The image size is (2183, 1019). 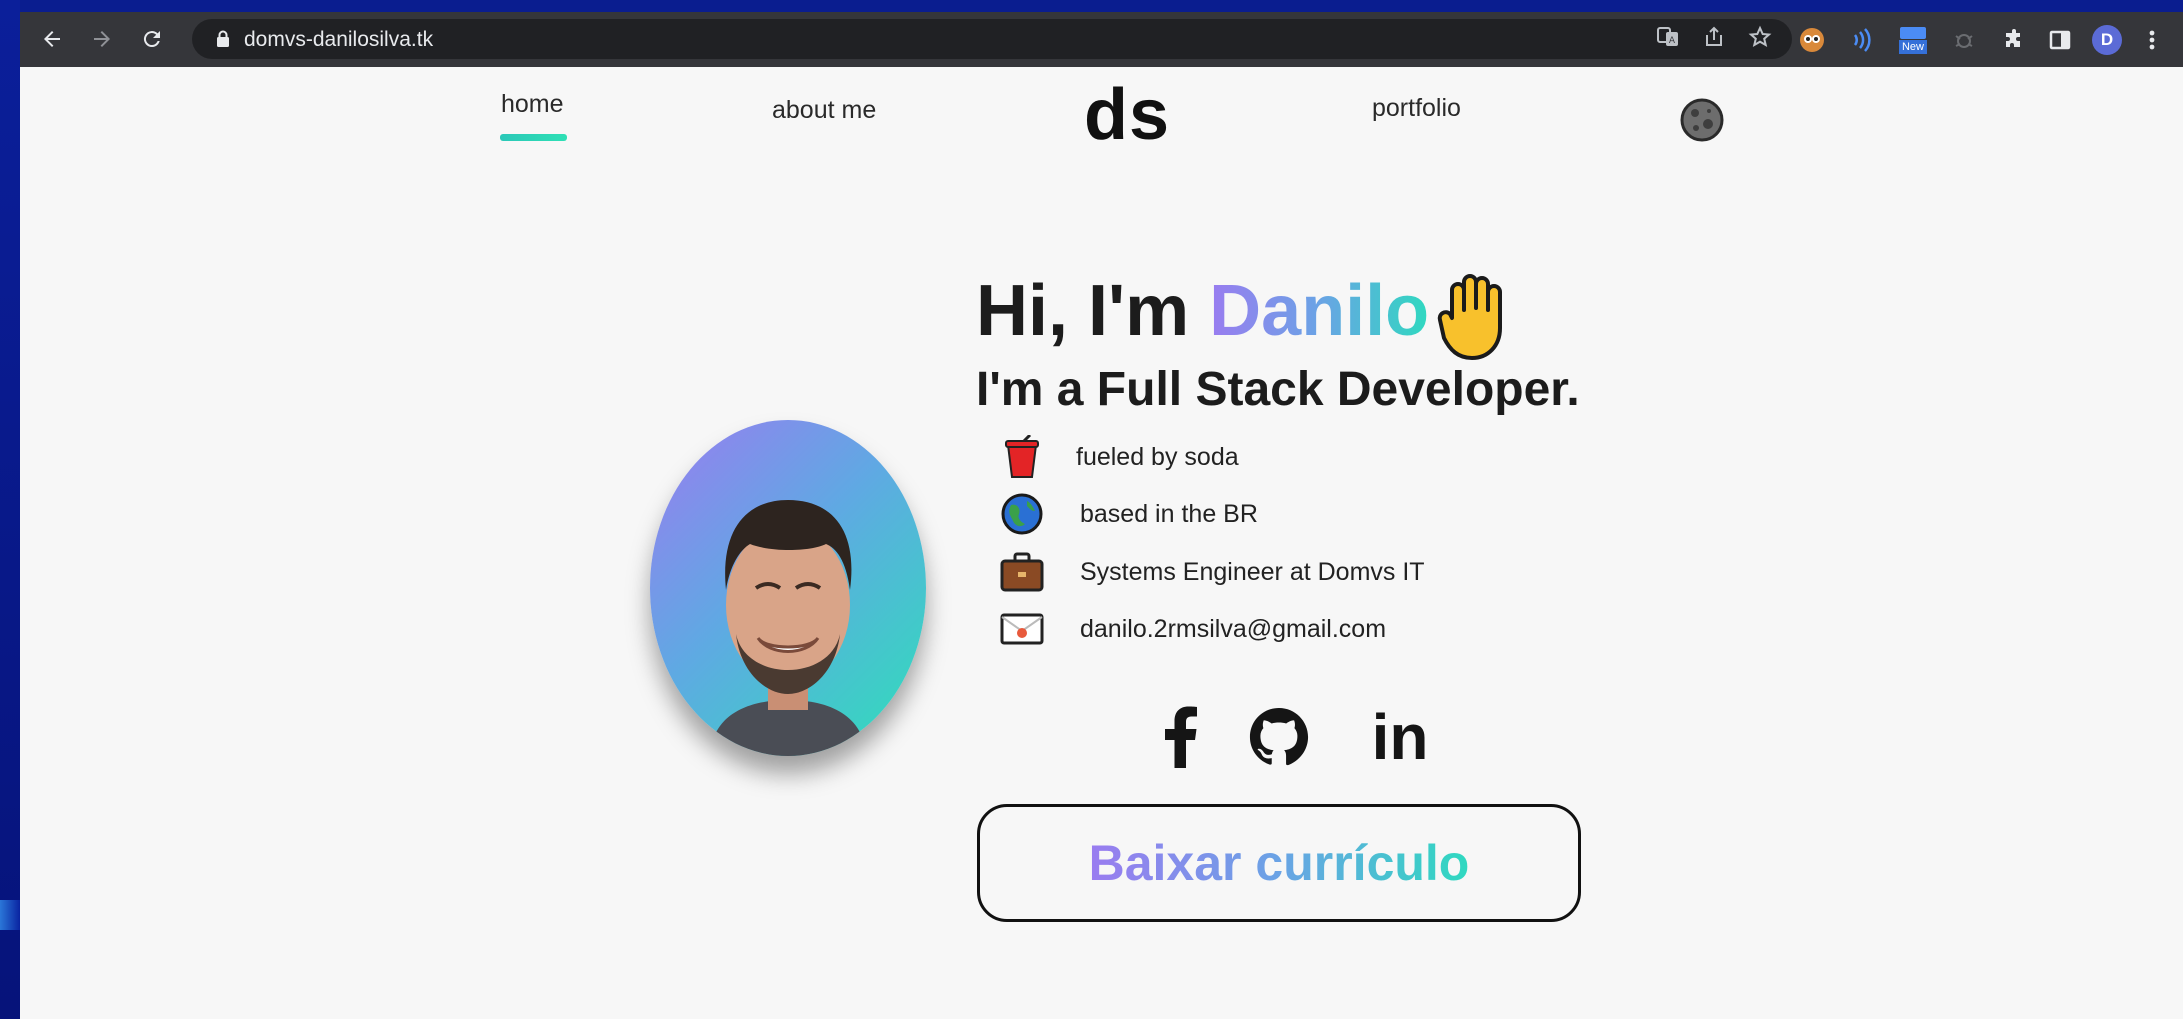 I want to click on envelope-icon, so click(x=1022, y=629).